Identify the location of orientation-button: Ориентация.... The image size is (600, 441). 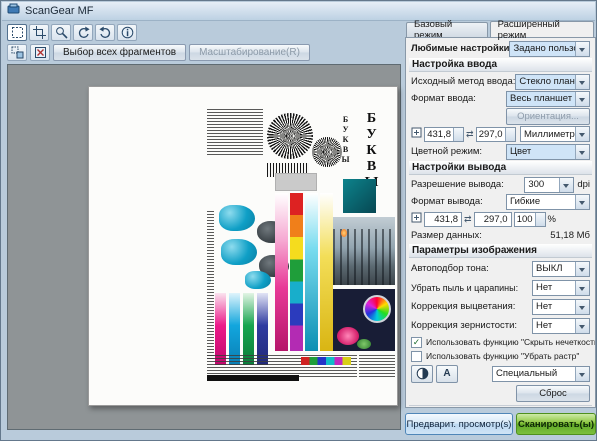
(548, 116).